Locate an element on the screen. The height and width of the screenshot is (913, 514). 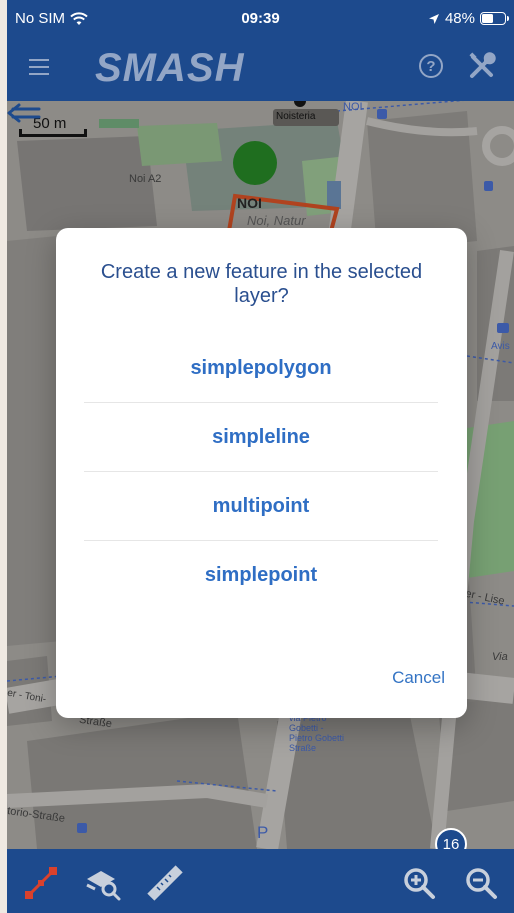
scale-line is located at coordinates (53, 133).